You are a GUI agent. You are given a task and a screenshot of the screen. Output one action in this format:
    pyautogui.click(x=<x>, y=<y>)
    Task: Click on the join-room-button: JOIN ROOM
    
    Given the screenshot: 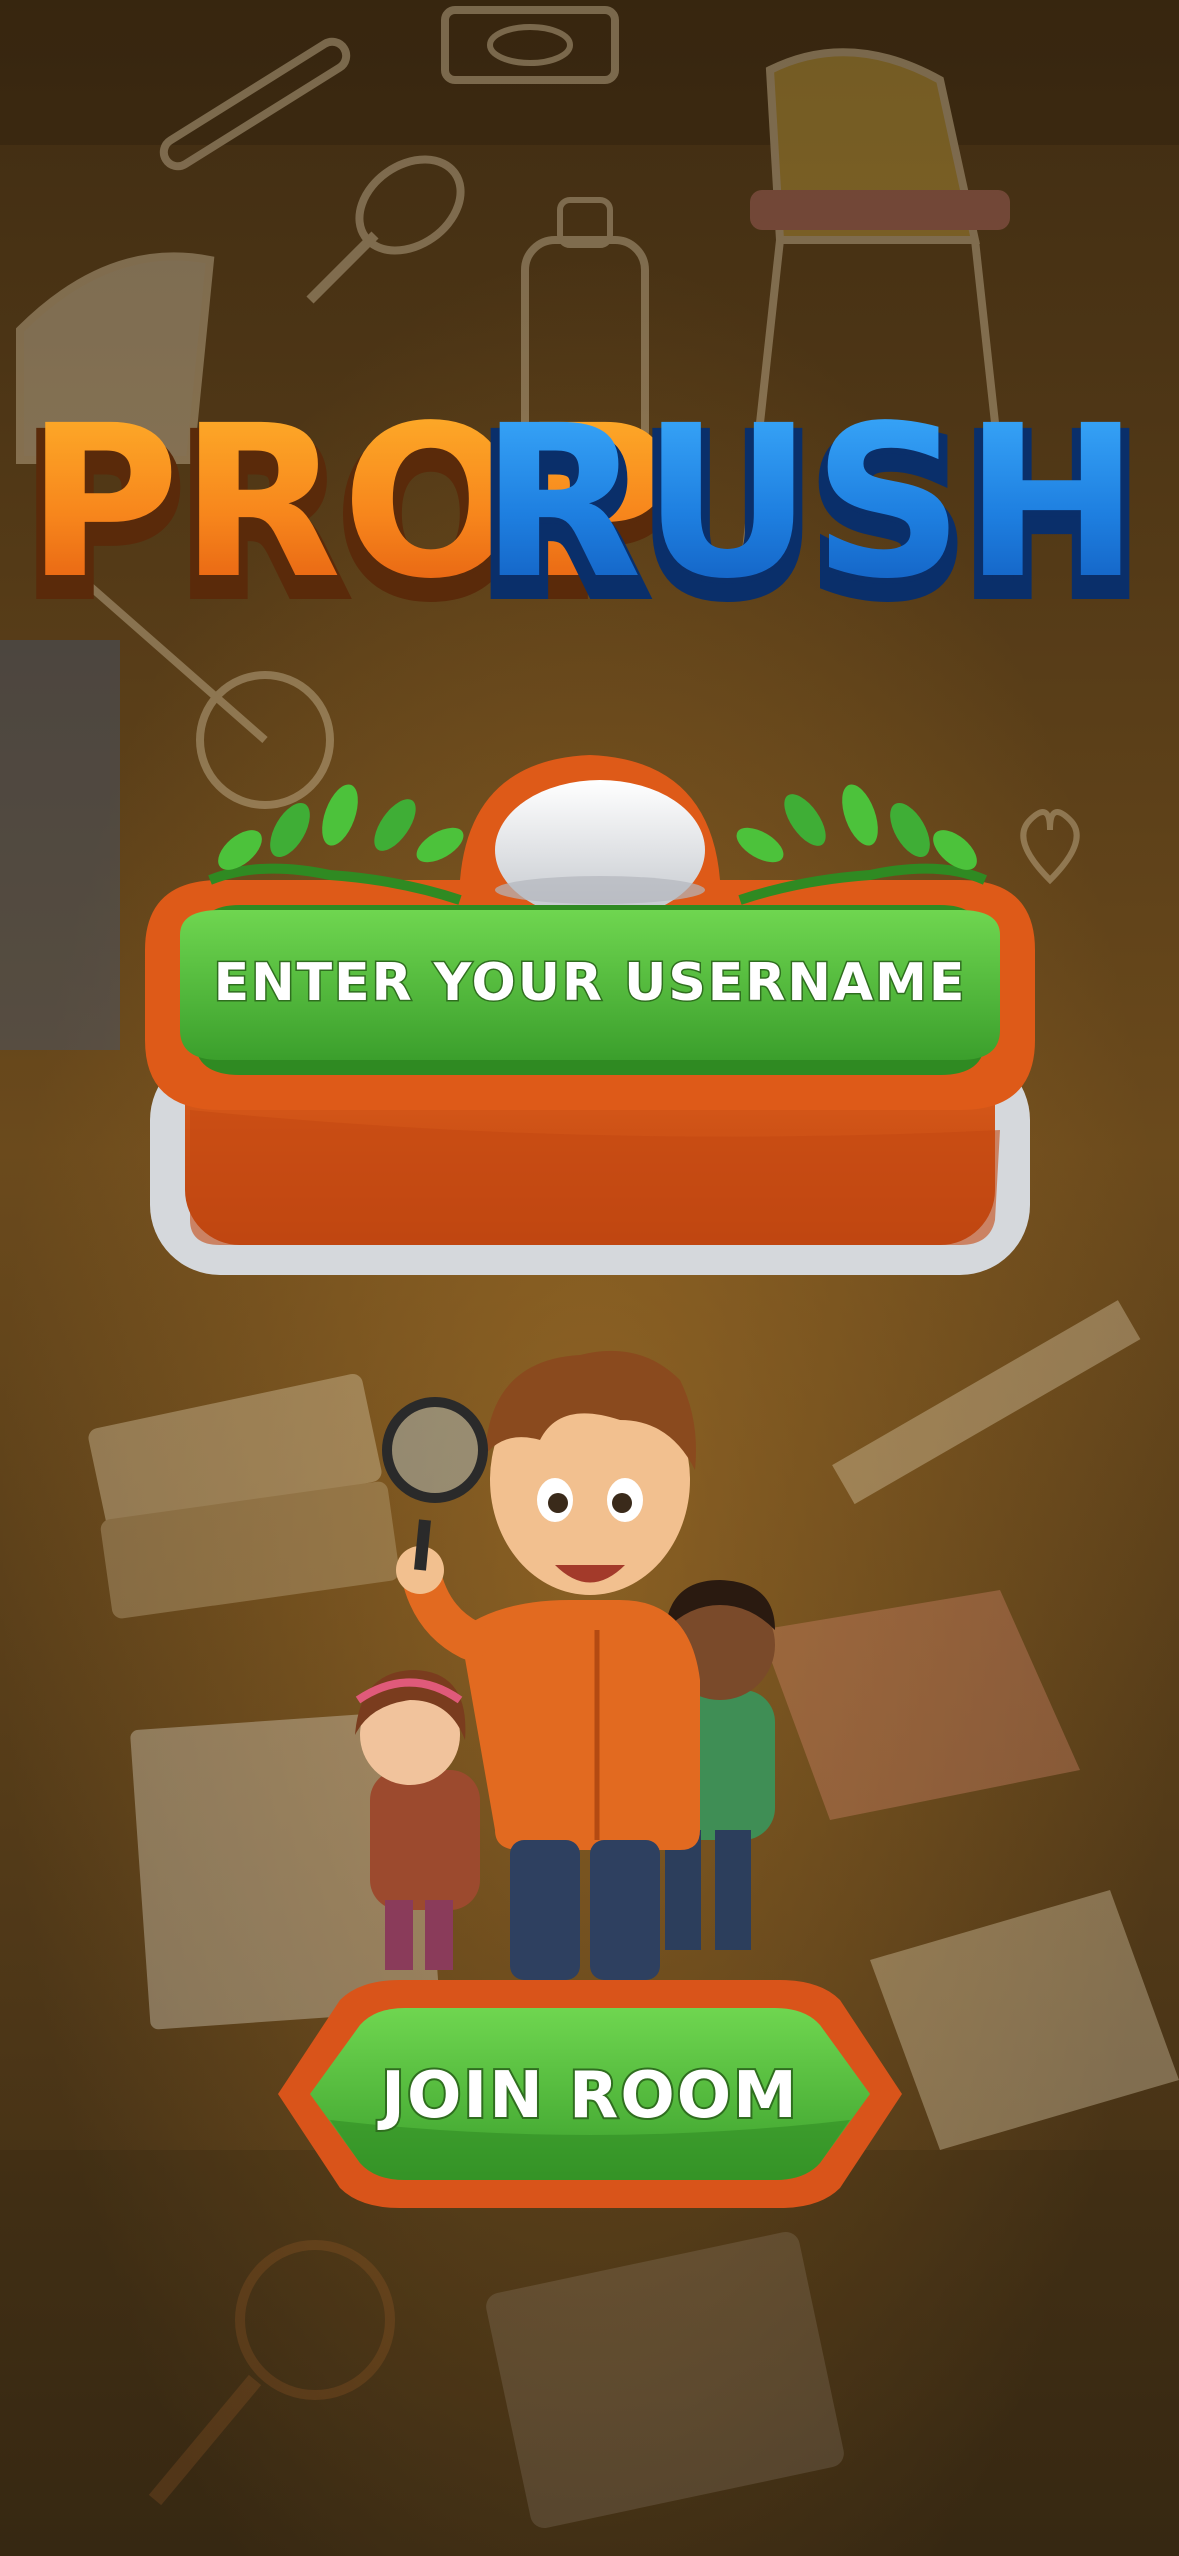 What is the action you would take?
    pyautogui.click(x=590, y=2094)
    